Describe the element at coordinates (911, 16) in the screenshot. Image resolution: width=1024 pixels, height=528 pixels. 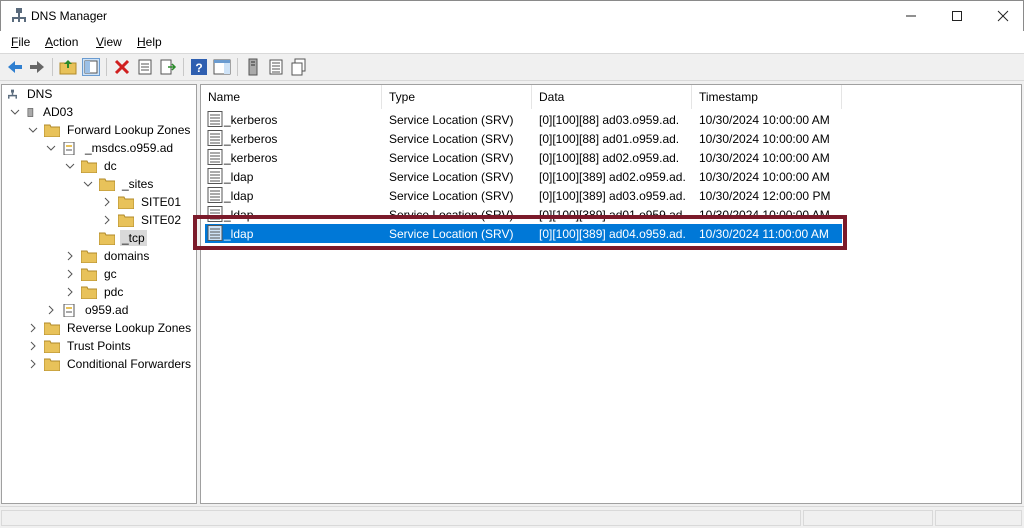
I see `minimize-icon` at that location.